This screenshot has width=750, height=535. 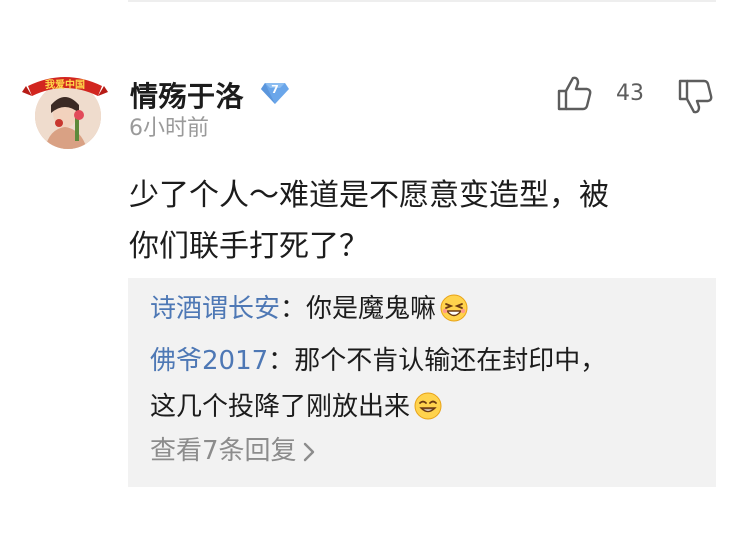 I want to click on view-all-replies-link: 查看7条回复, so click(x=232, y=448).